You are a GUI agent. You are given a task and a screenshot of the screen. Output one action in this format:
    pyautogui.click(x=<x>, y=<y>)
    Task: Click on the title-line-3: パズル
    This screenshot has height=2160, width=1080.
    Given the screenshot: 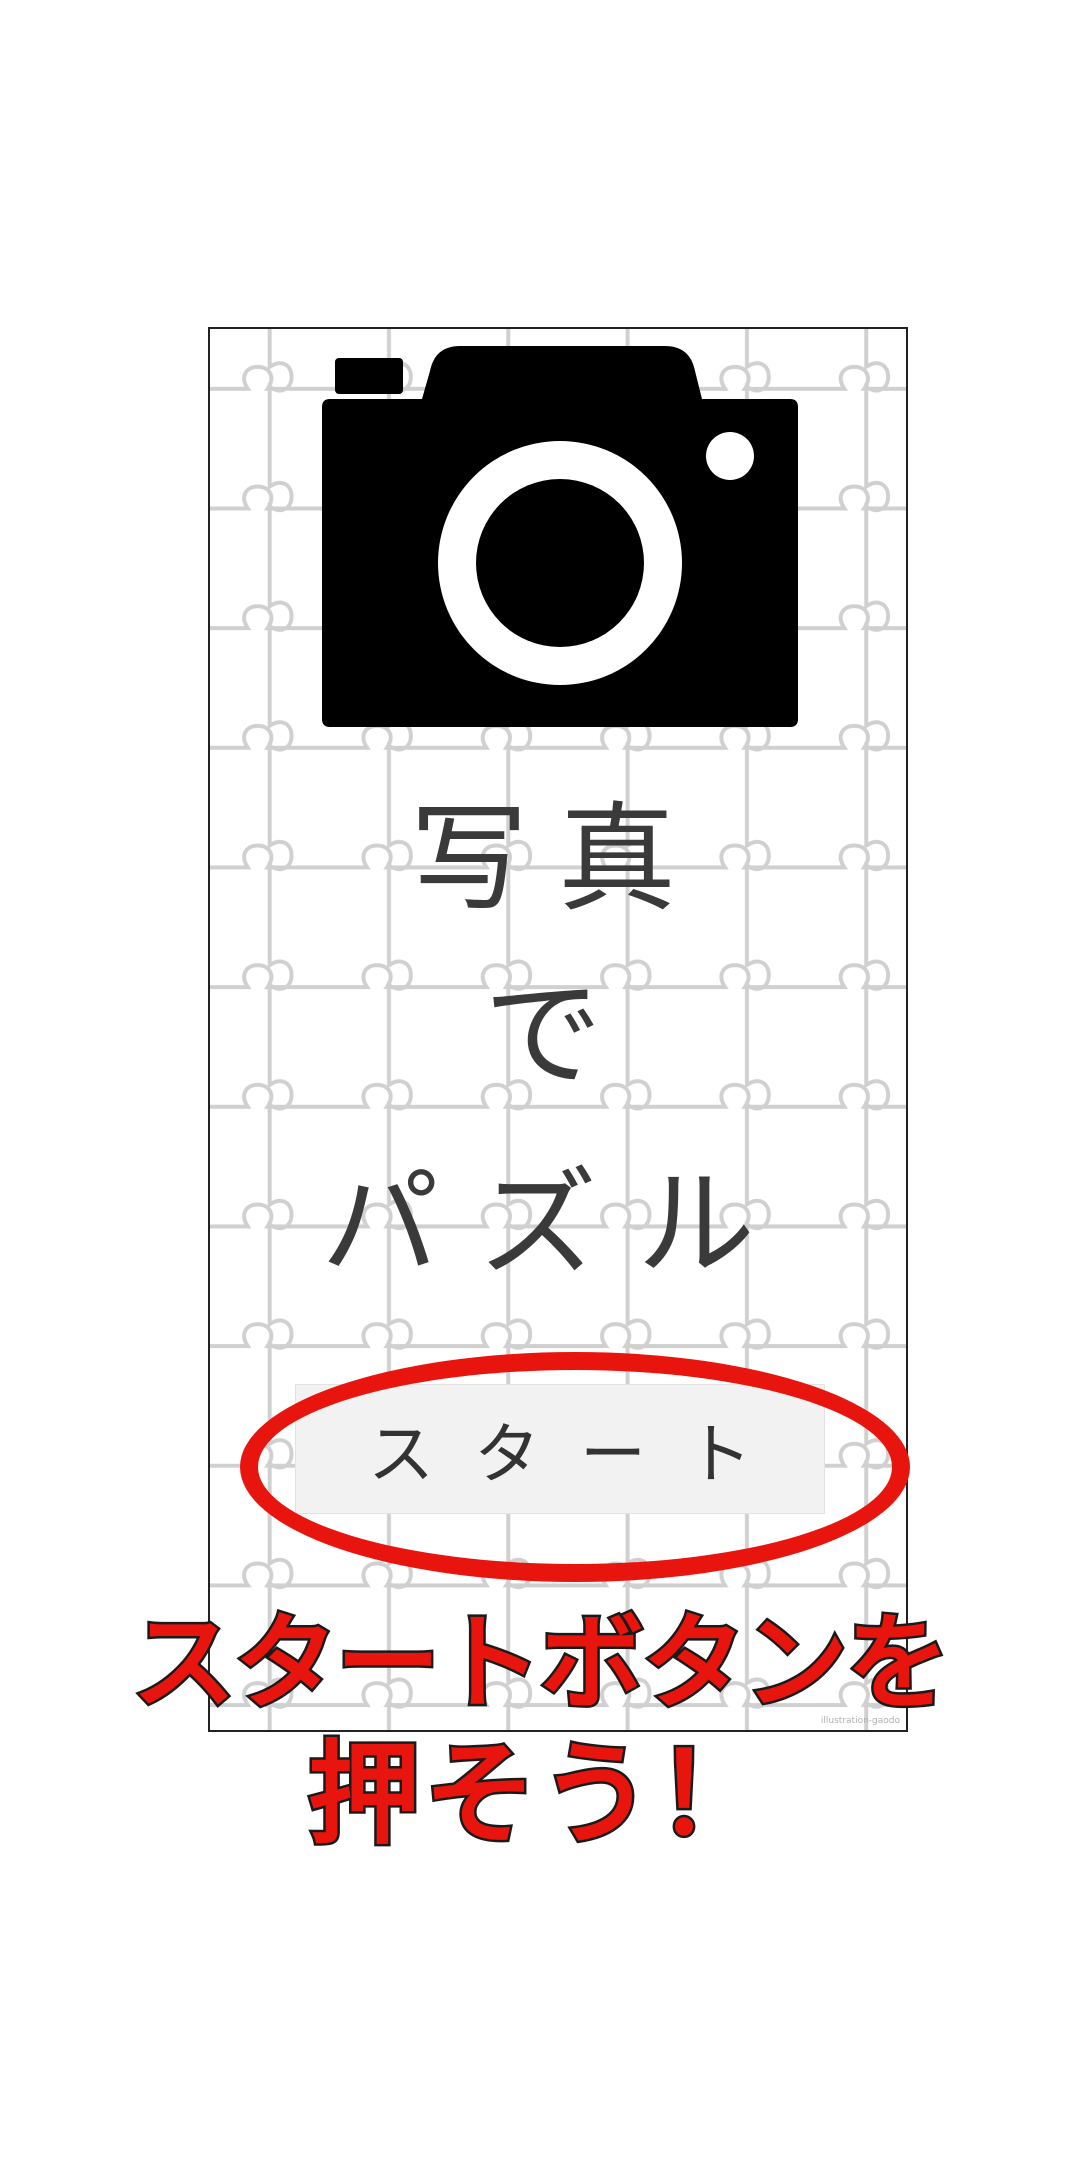 What is the action you would take?
    pyautogui.click(x=557, y=1224)
    